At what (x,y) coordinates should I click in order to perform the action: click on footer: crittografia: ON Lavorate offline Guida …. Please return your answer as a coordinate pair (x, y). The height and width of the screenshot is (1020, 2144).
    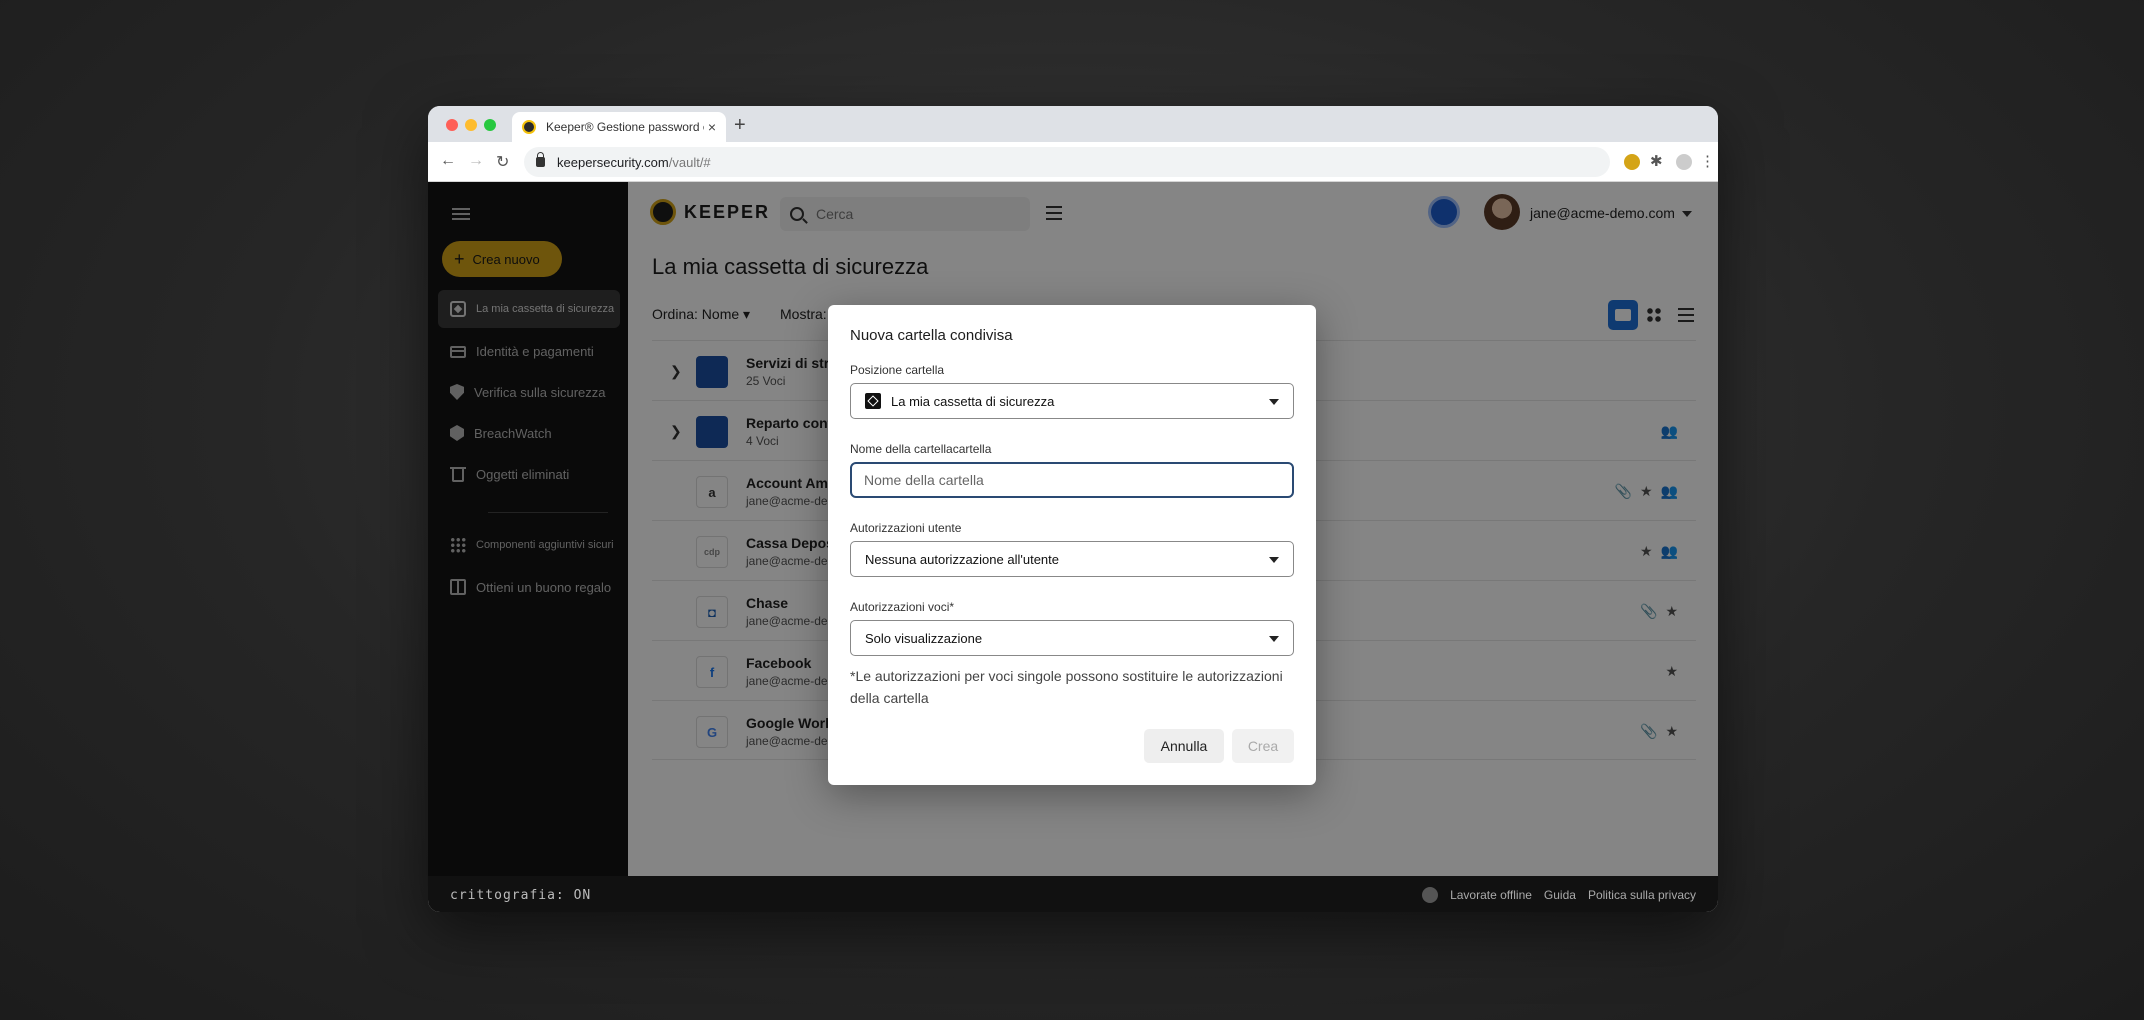
    Looking at the image, I should click on (1073, 894).